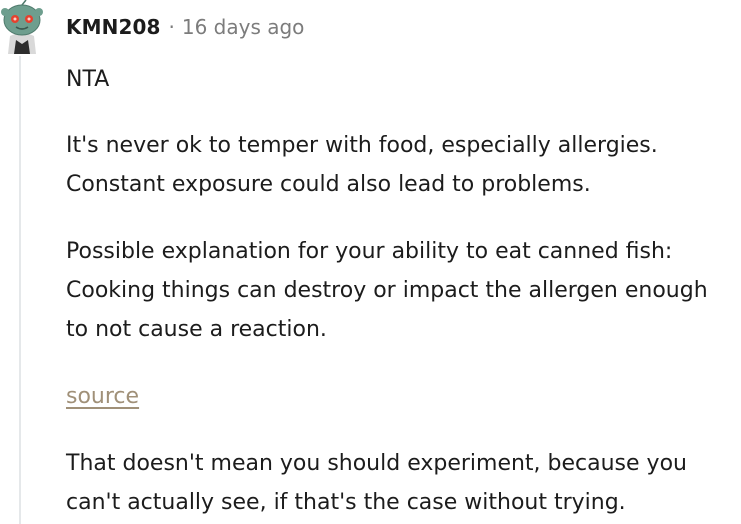  Describe the element at coordinates (20, 290) in the screenshot. I see `thread-line` at that location.